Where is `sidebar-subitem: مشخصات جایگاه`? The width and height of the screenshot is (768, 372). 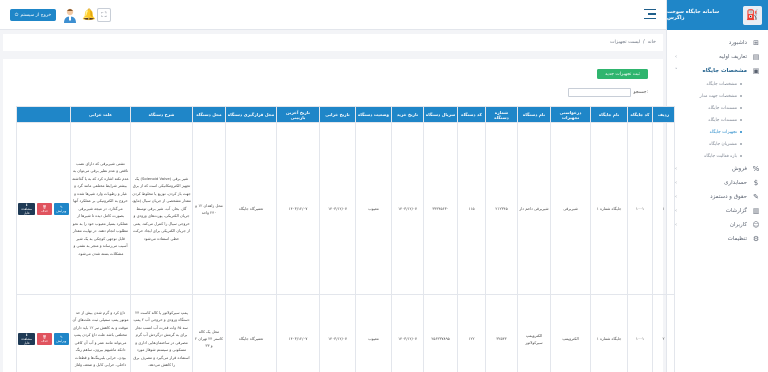 sidebar-subitem: مشخصات جایگاه is located at coordinates (717, 84).